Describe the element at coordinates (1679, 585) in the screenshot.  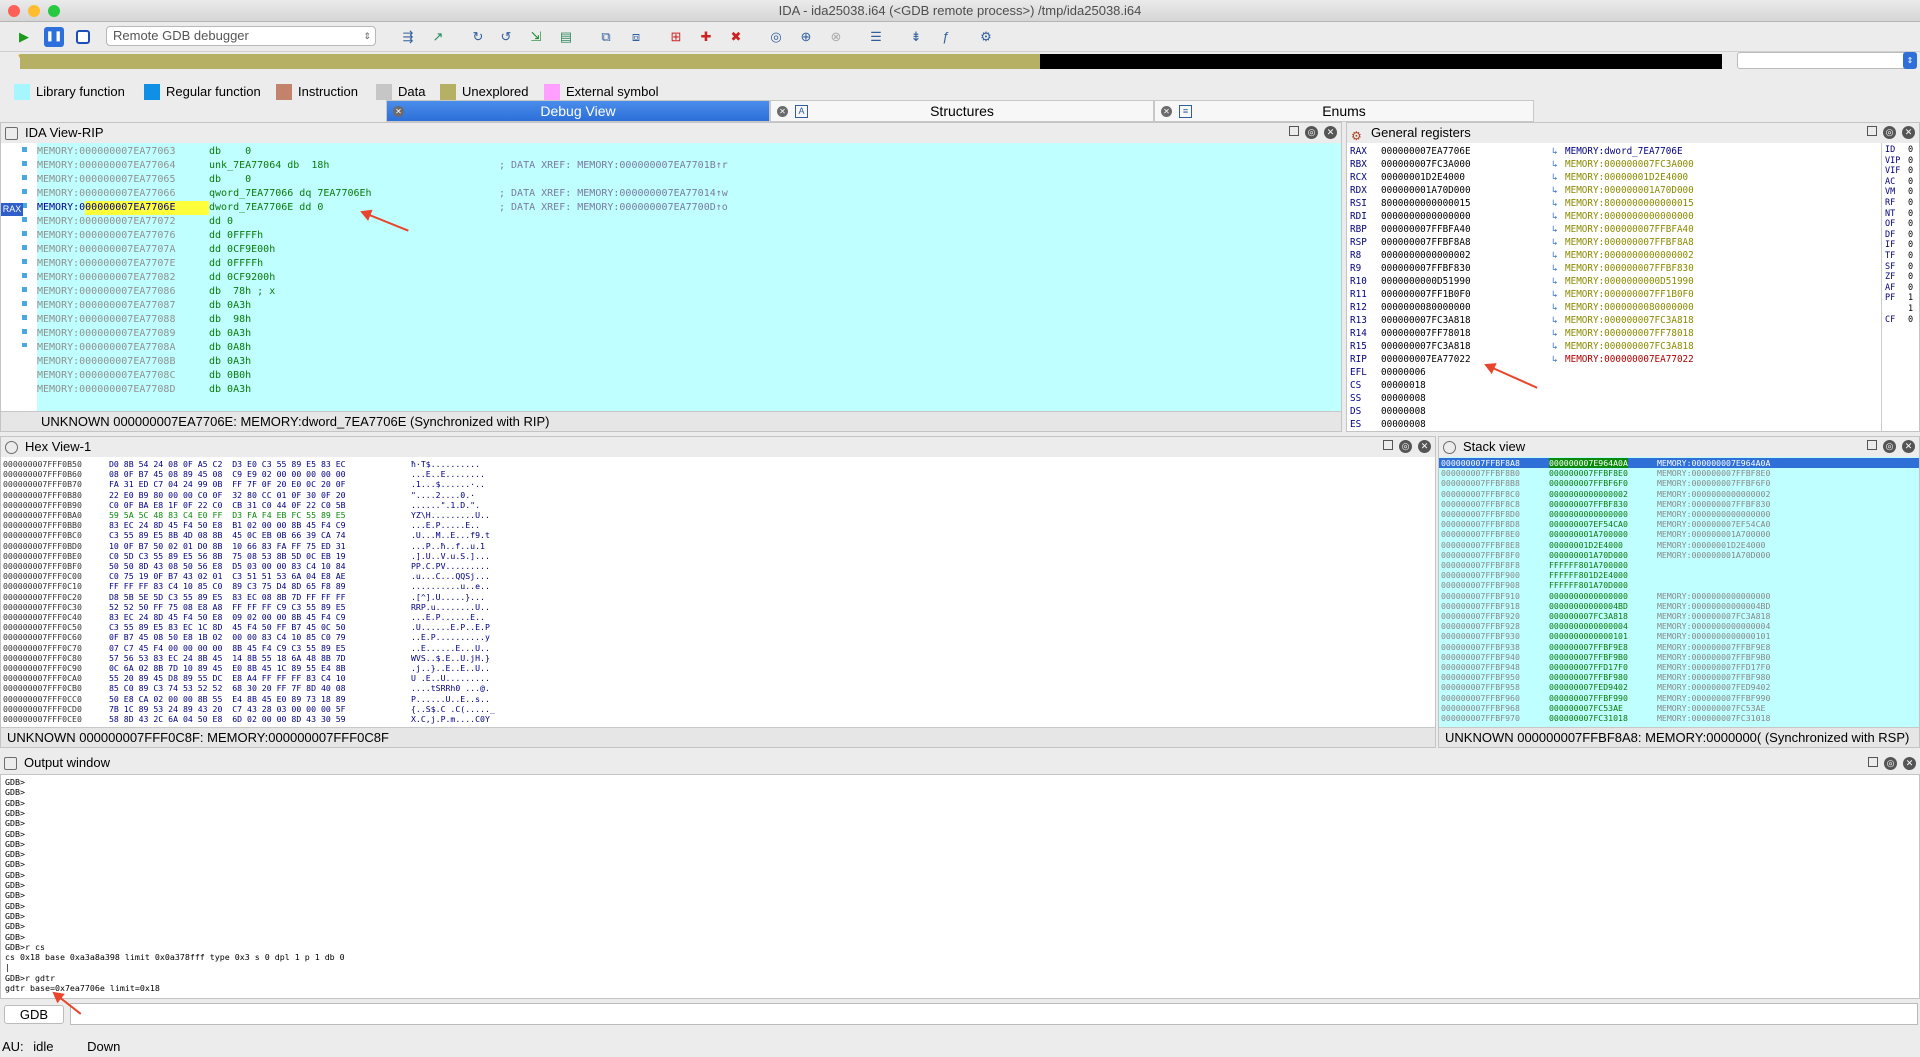
I see `stack-row: 000000007FFBF908 FFFFFF801A70D000` at that location.